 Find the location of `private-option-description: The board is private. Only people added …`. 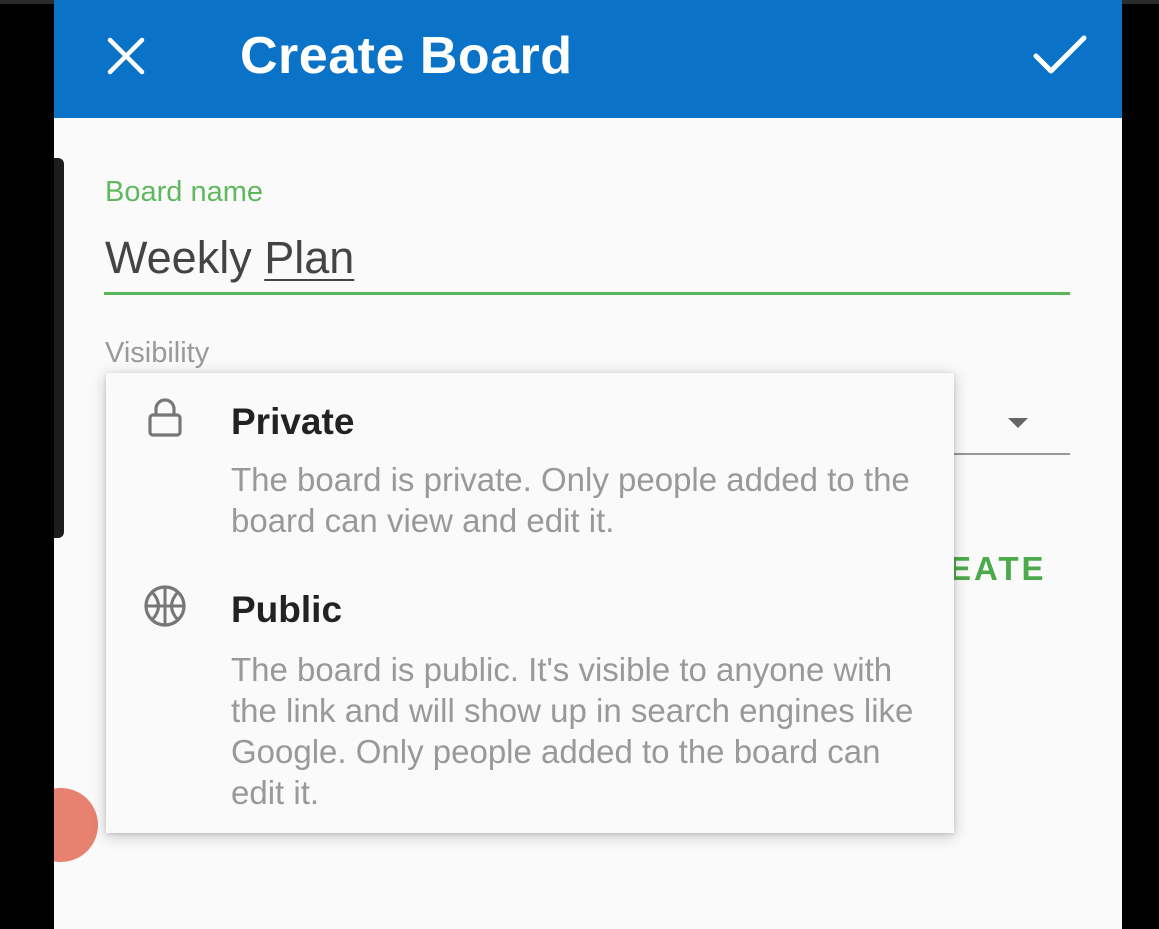

private-option-description: The board is private. Only people added … is located at coordinates (570, 500).